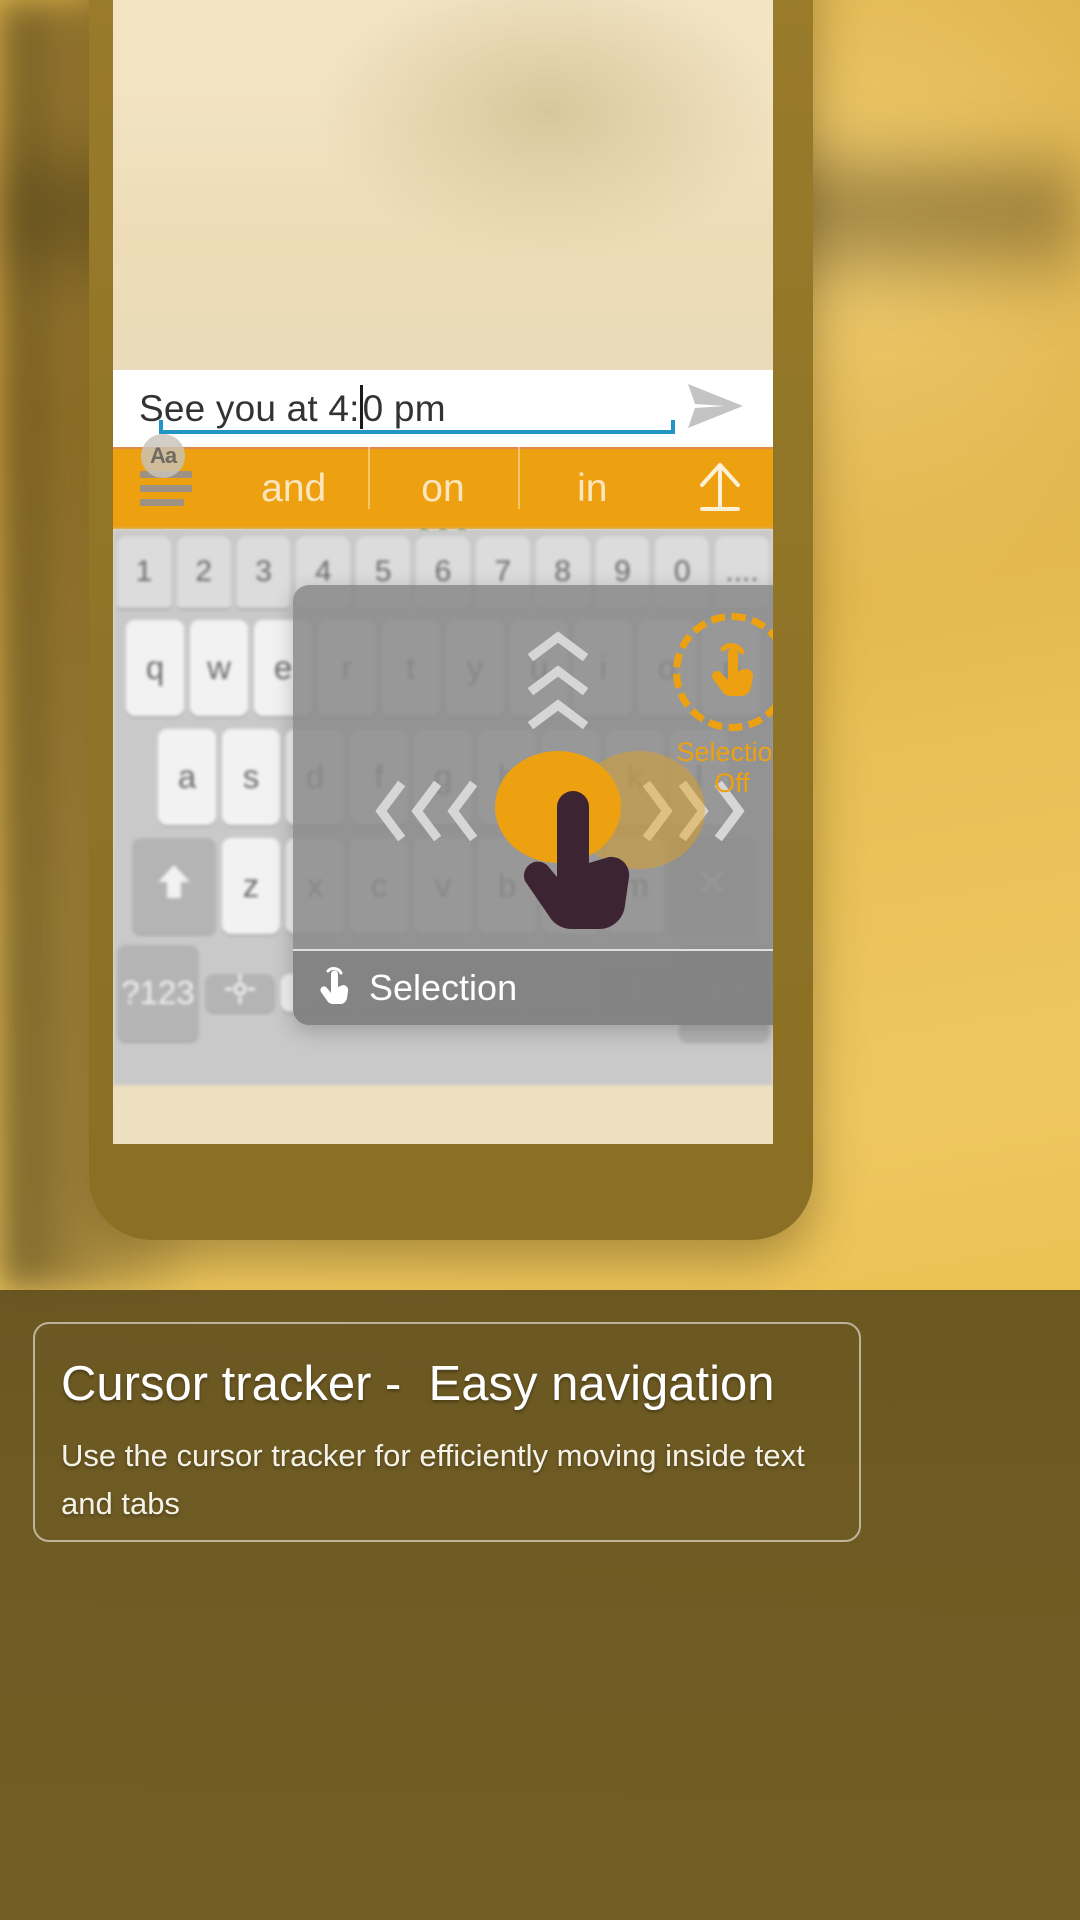  I want to click on settings-key, so click(240, 992).